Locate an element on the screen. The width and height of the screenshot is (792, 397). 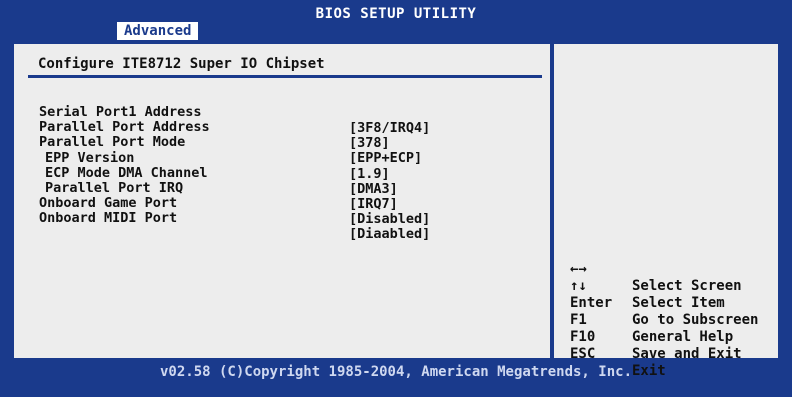
help-row: Enter Go to Subscreen is located at coordinates (664, 303).